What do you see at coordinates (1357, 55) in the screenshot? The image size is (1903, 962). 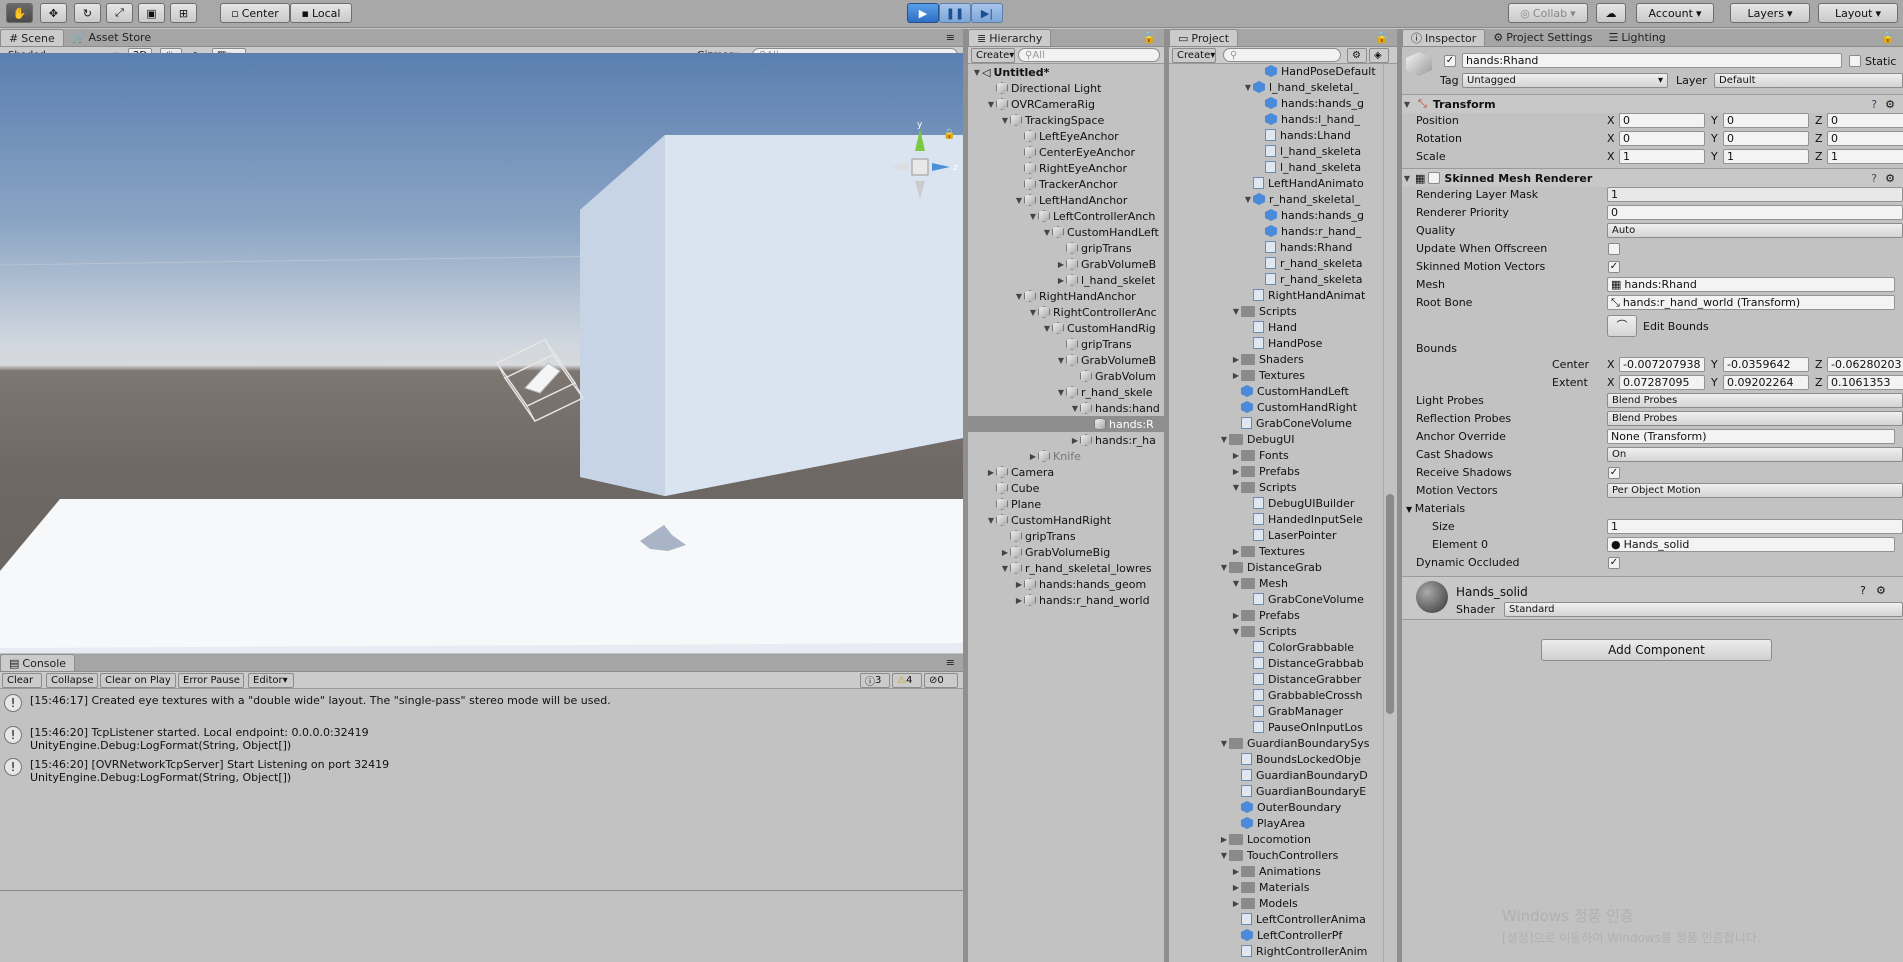 I see `filter-type-button: ⚙` at bounding box center [1357, 55].